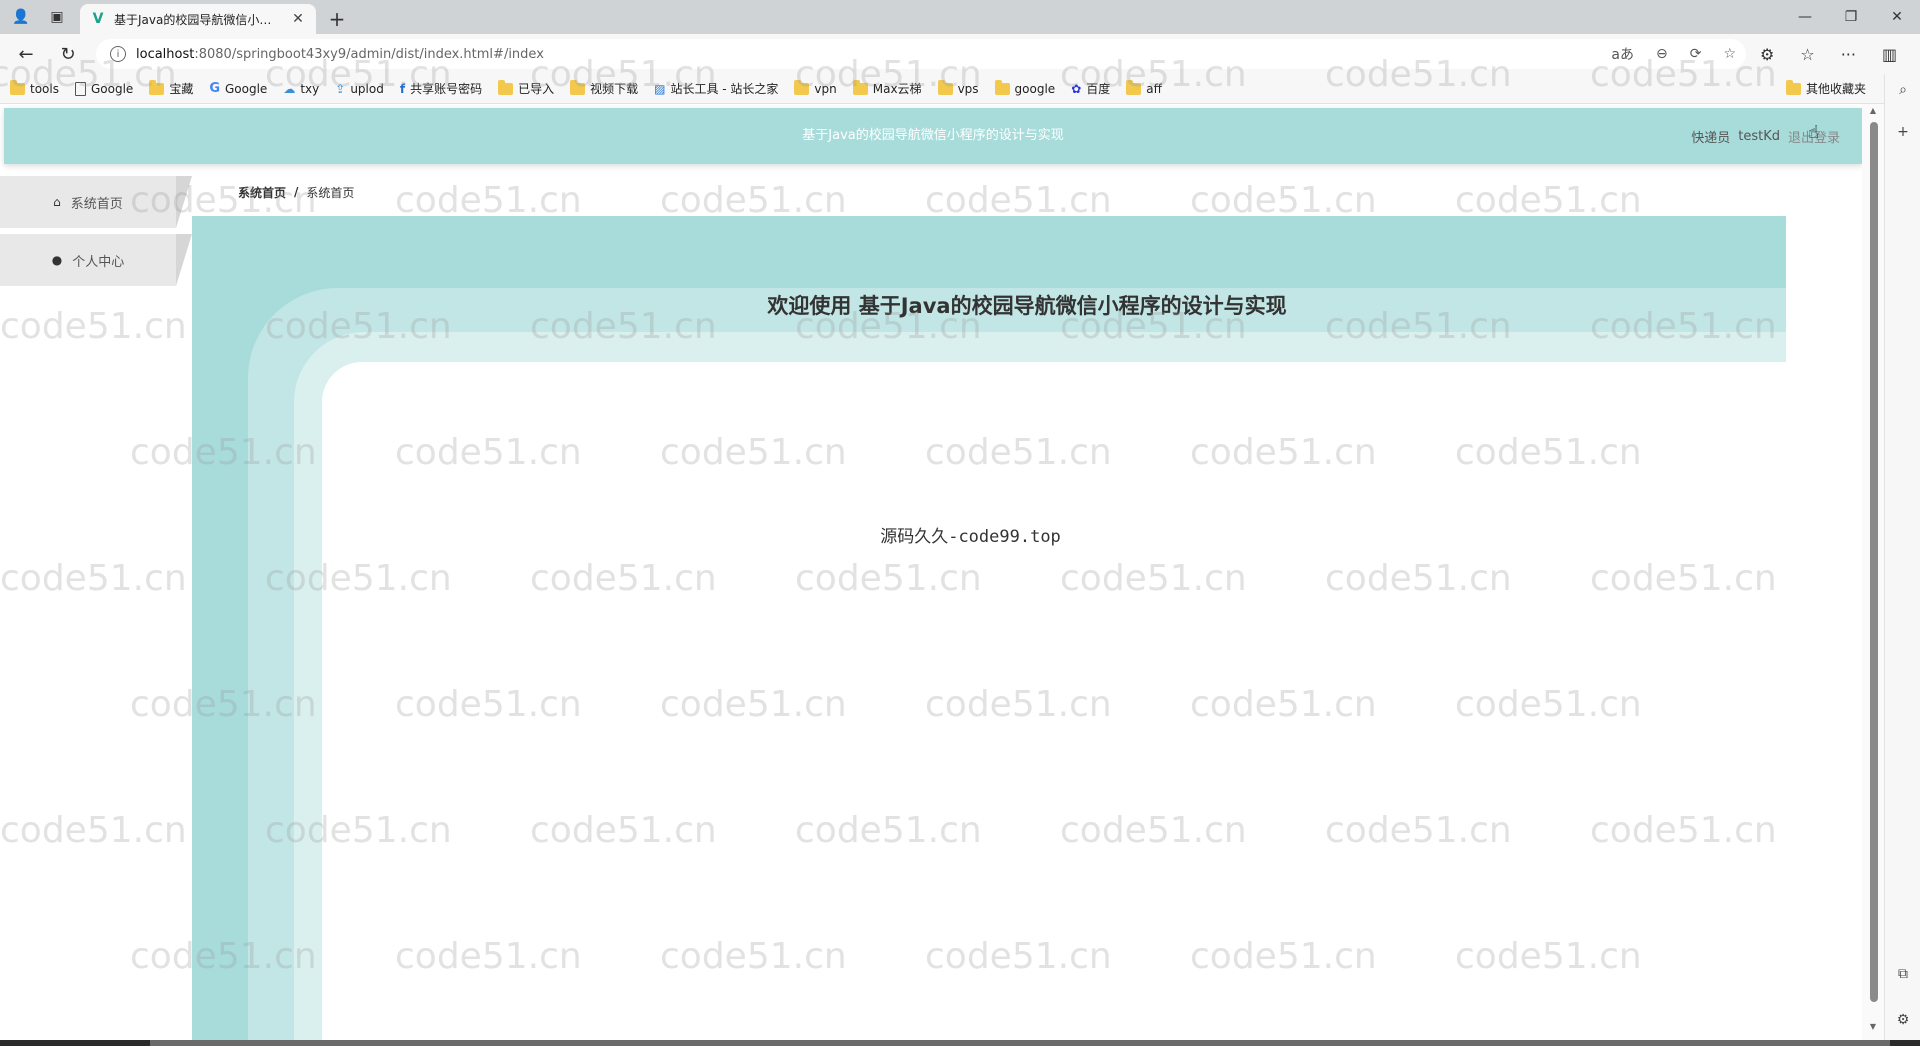 This screenshot has height=1046, width=1920. Describe the element at coordinates (1807, 54) in the screenshot. I see `favorites-icon: ☆` at that location.